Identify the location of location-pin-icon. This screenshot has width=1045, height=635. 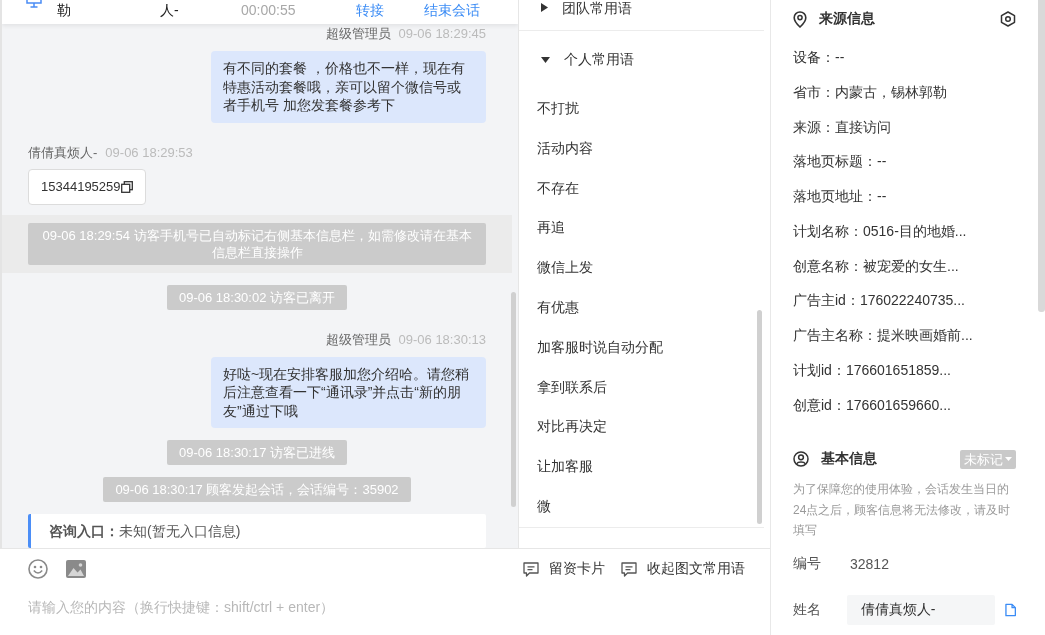
(800, 19).